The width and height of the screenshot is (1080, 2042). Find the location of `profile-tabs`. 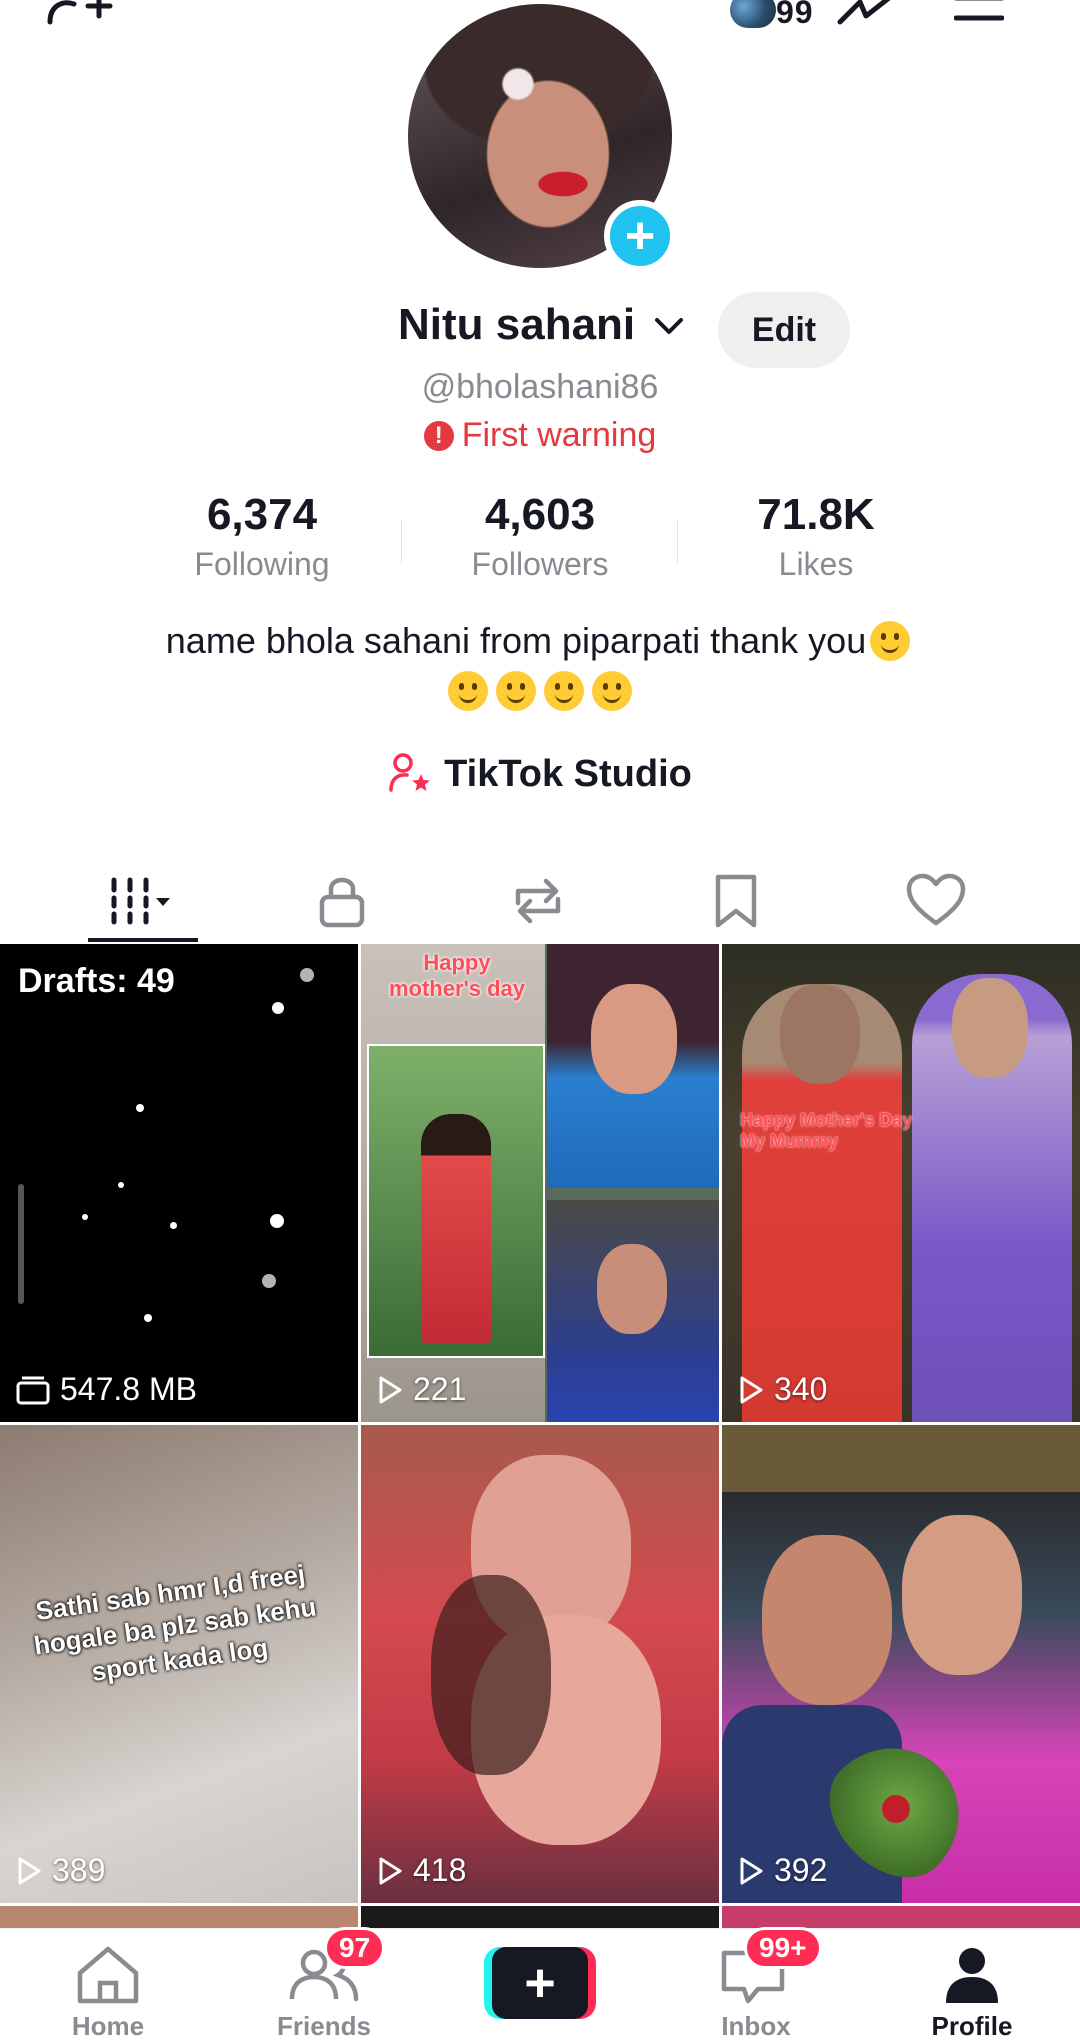

profile-tabs is located at coordinates (540, 901).